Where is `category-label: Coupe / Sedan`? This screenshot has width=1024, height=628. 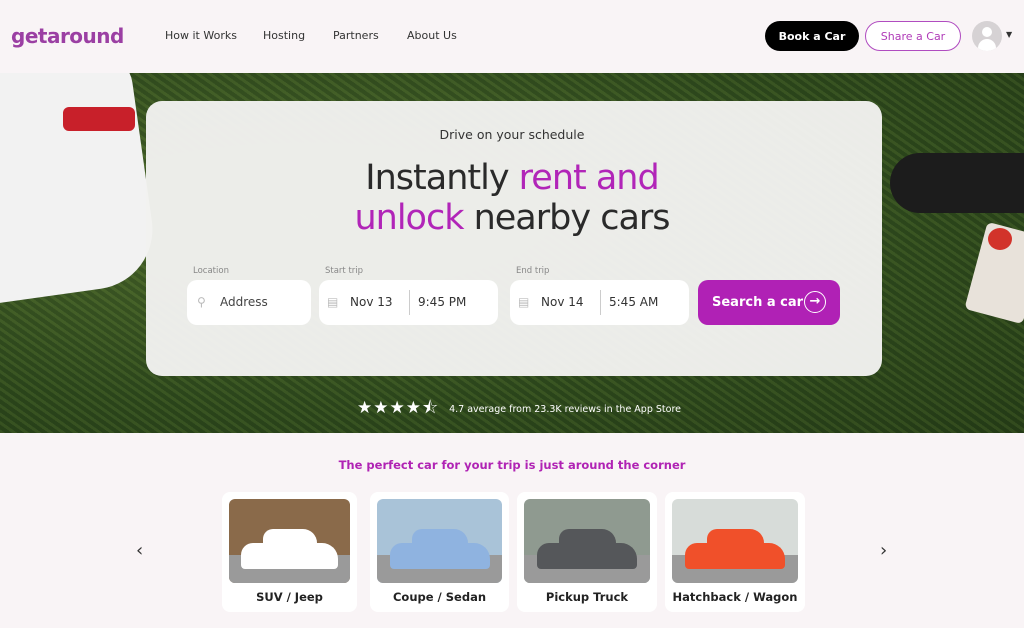
category-label: Coupe / Sedan is located at coordinates (439, 597).